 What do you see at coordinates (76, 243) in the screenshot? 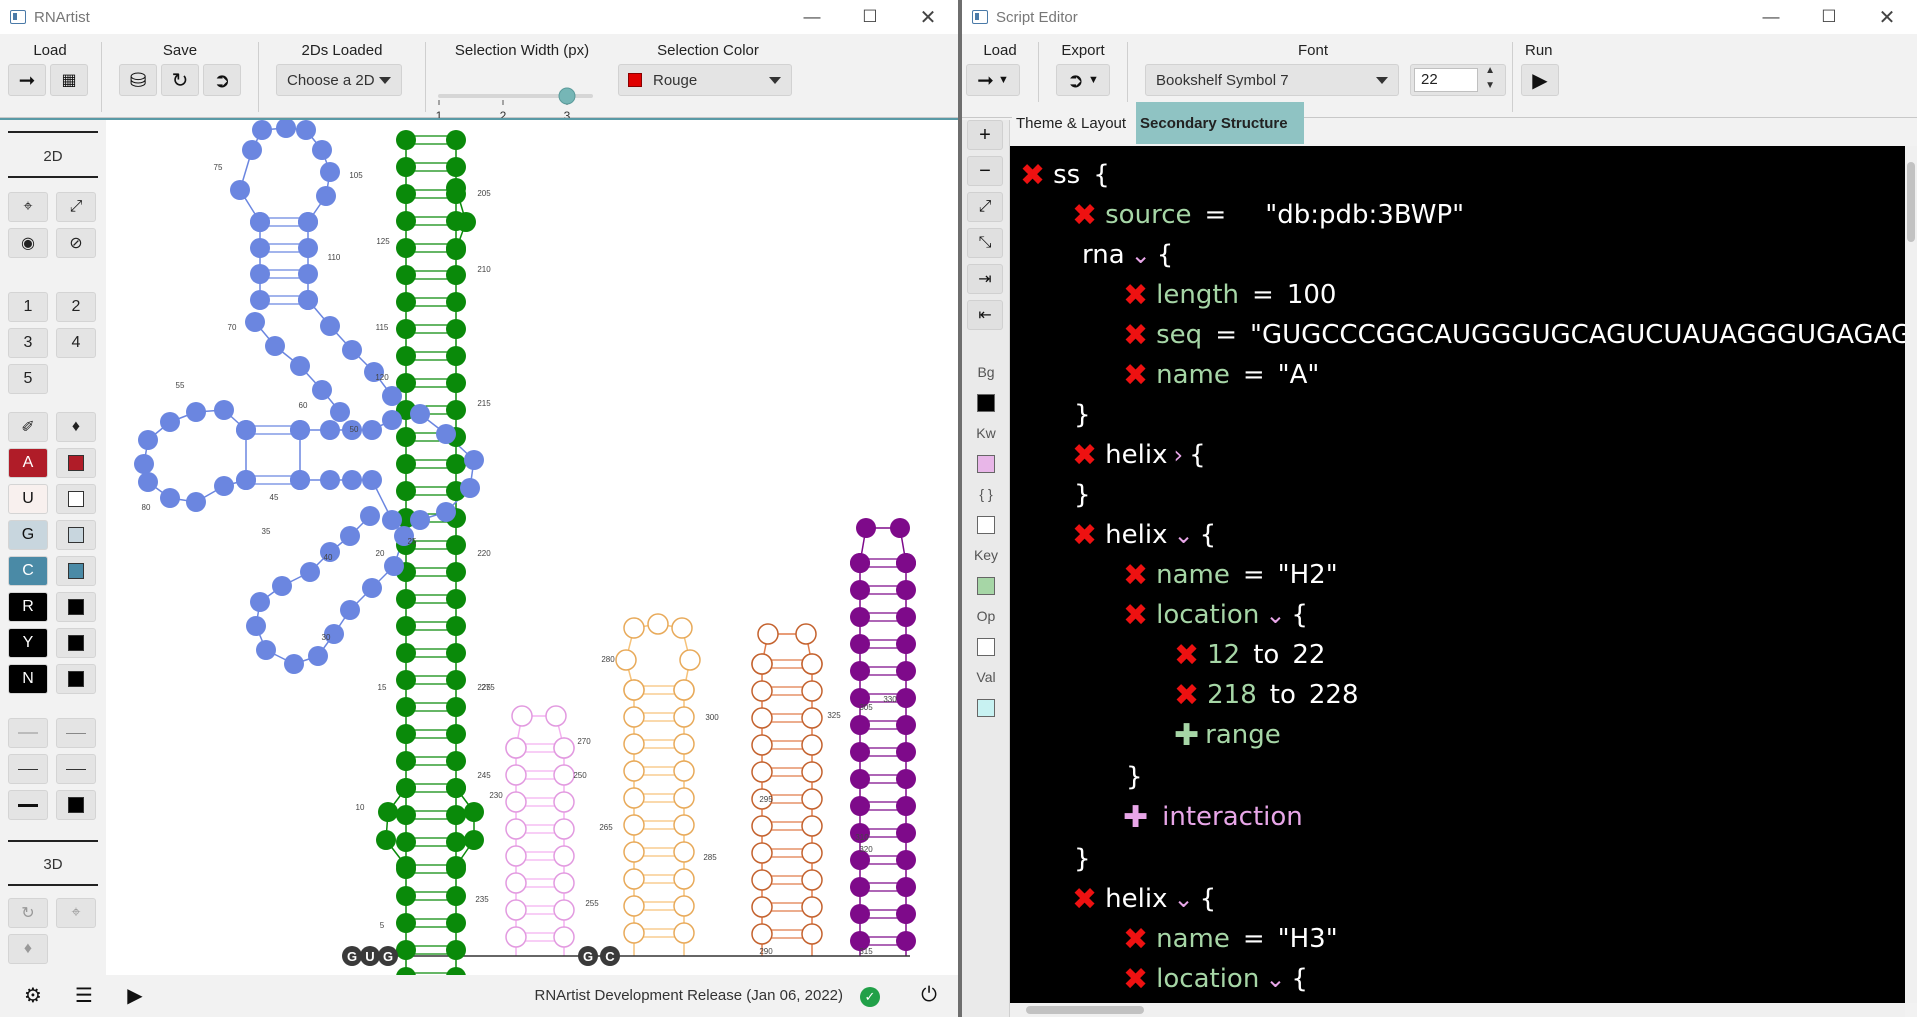
I see `hide-button: ⊘` at bounding box center [76, 243].